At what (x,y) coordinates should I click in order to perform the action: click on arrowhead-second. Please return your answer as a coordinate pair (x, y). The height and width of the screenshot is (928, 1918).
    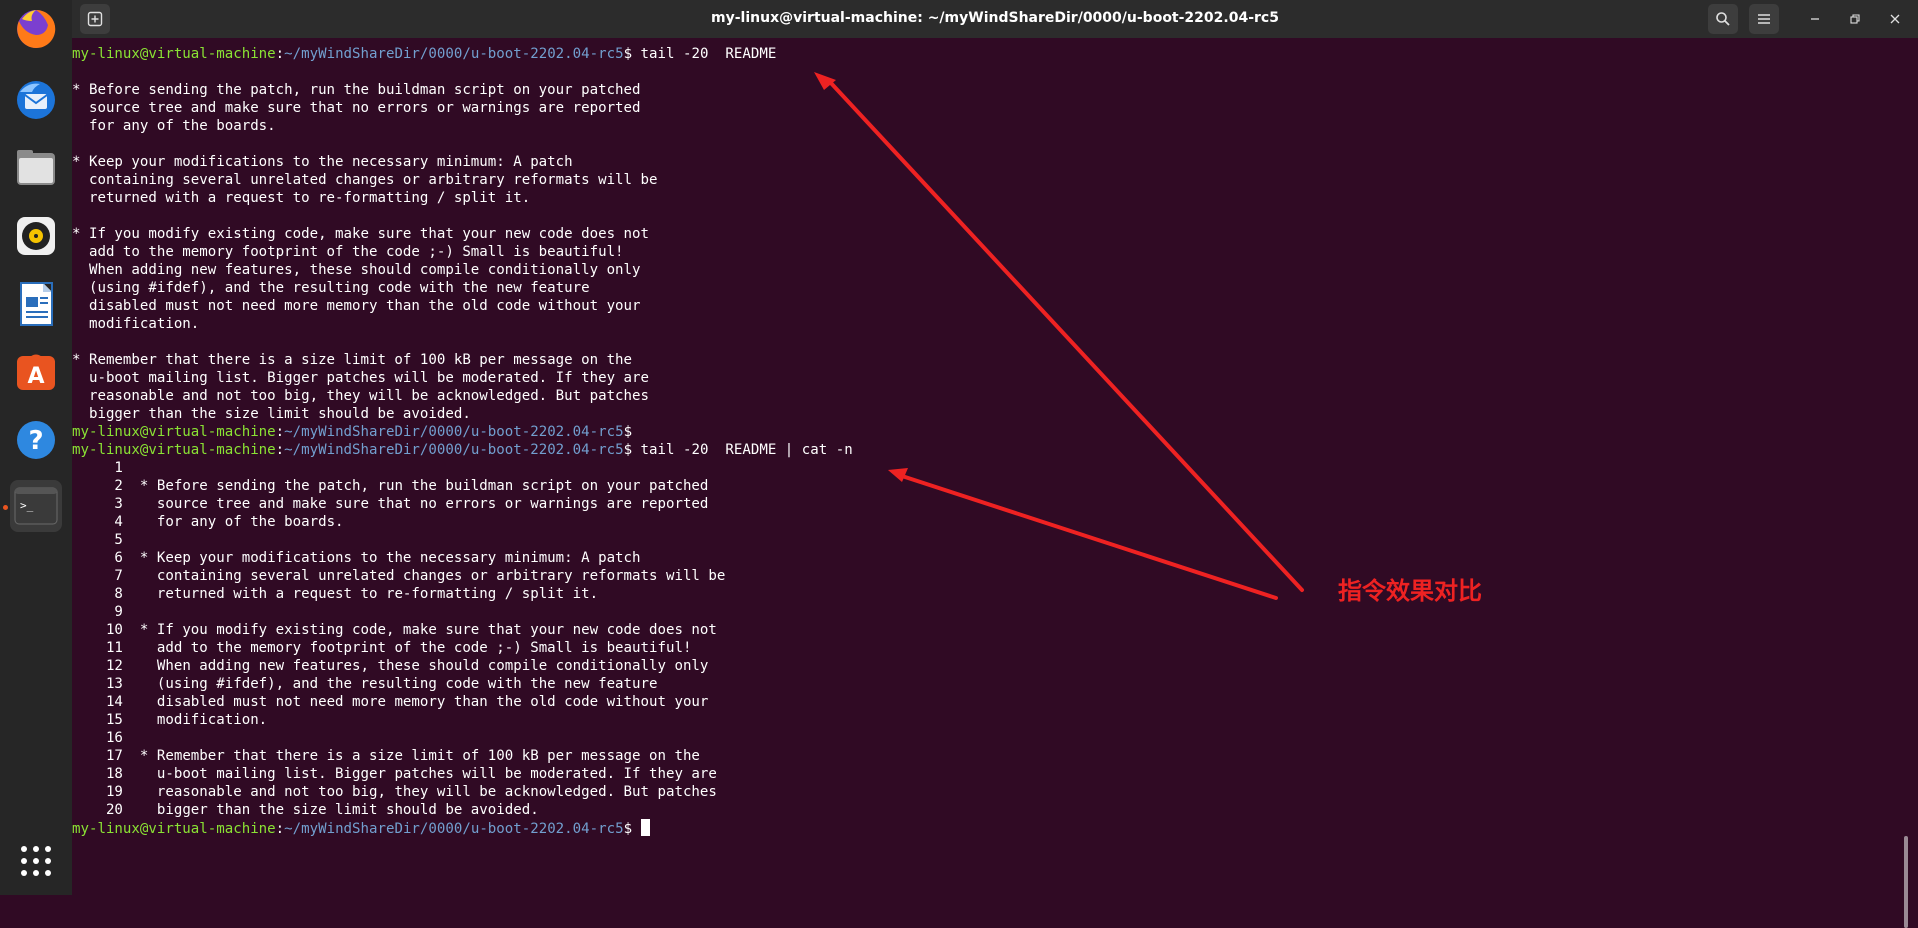
    Looking at the image, I should click on (898, 475).